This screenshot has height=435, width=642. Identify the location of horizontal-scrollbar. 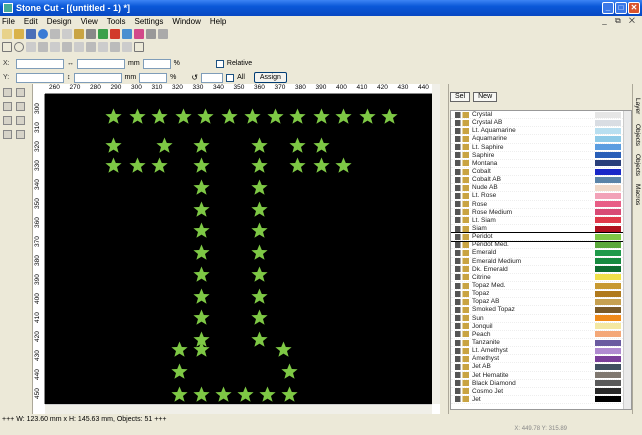
(238, 409).